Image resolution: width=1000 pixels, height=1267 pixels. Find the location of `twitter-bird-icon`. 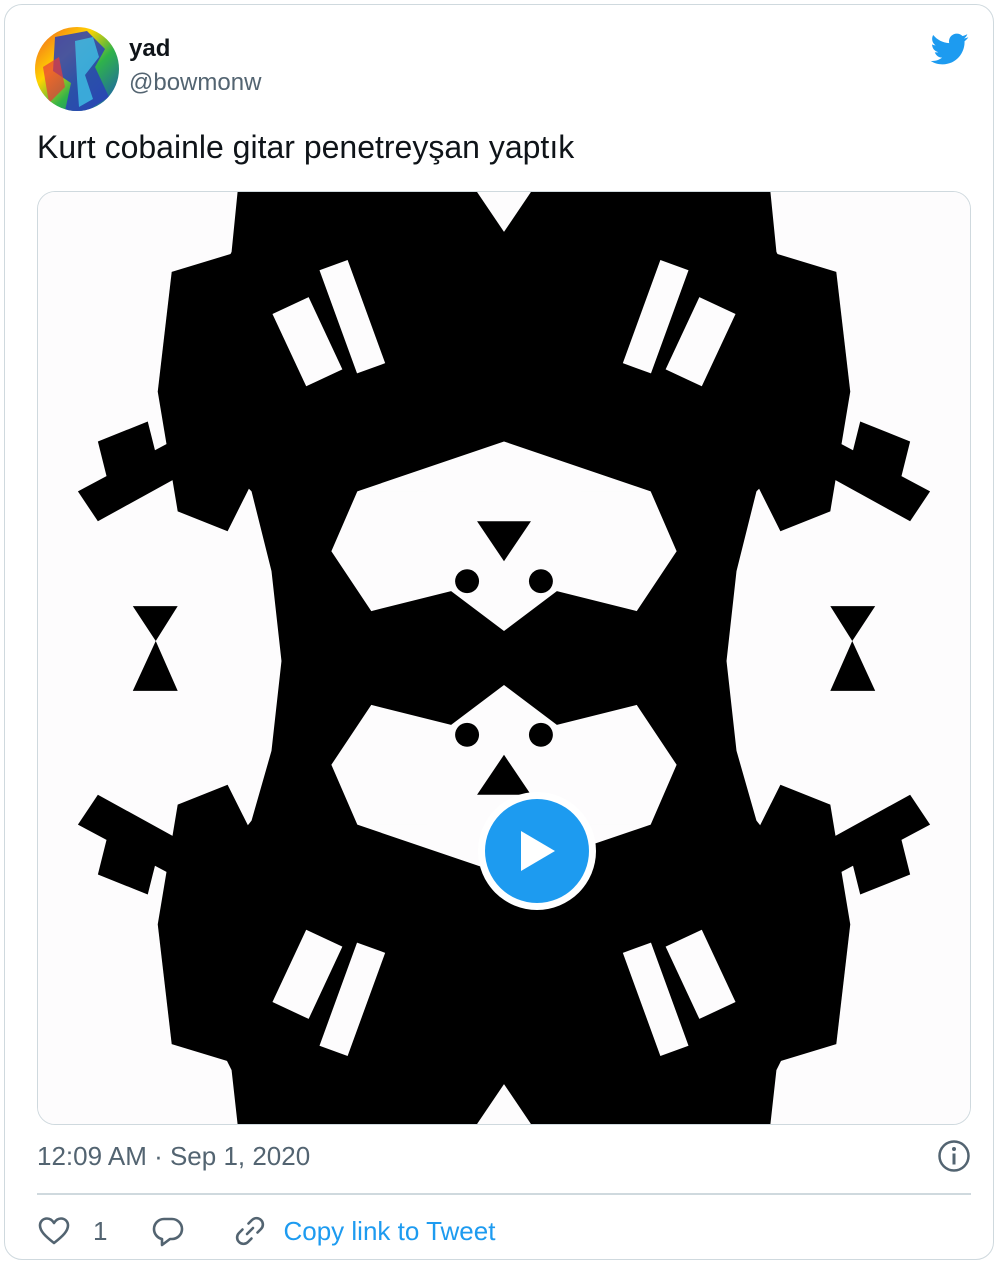

twitter-bird-icon is located at coordinates (949, 49).